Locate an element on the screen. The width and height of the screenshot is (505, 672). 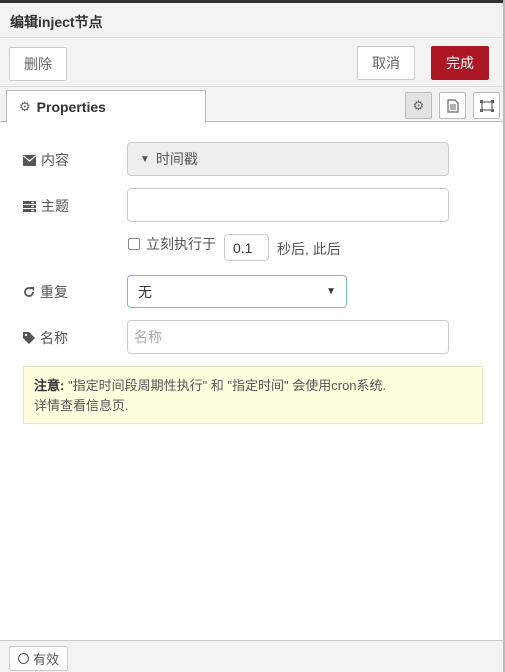
node-settings-tab-button: ⚙ is located at coordinates (418, 105).